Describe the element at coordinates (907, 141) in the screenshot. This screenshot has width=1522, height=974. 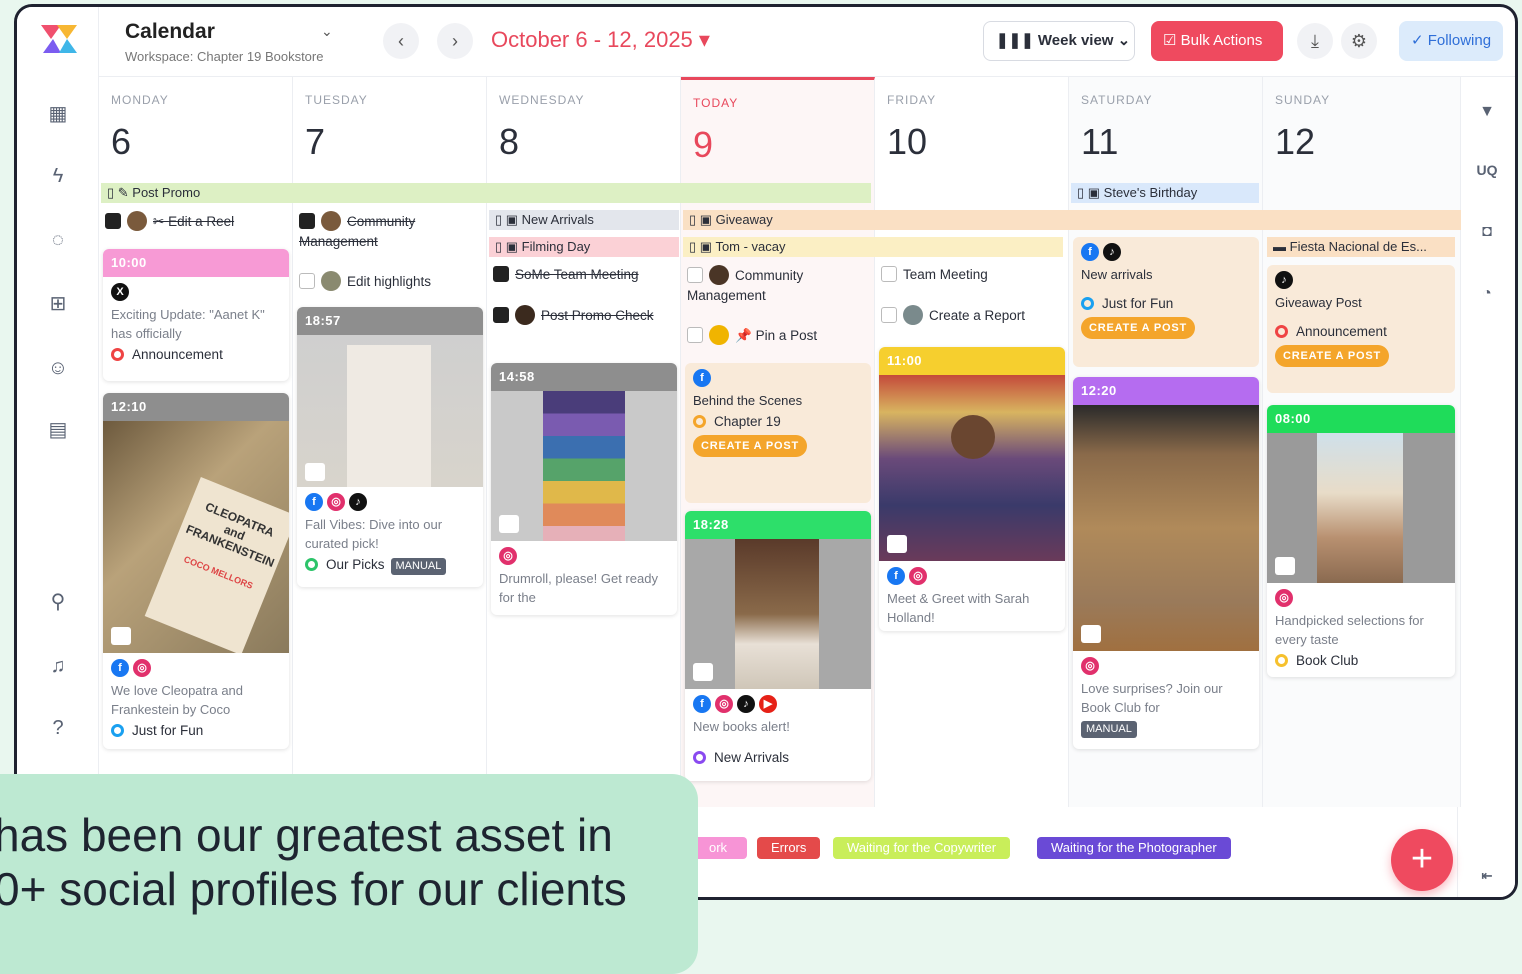
I see `day-number: 10` at that location.